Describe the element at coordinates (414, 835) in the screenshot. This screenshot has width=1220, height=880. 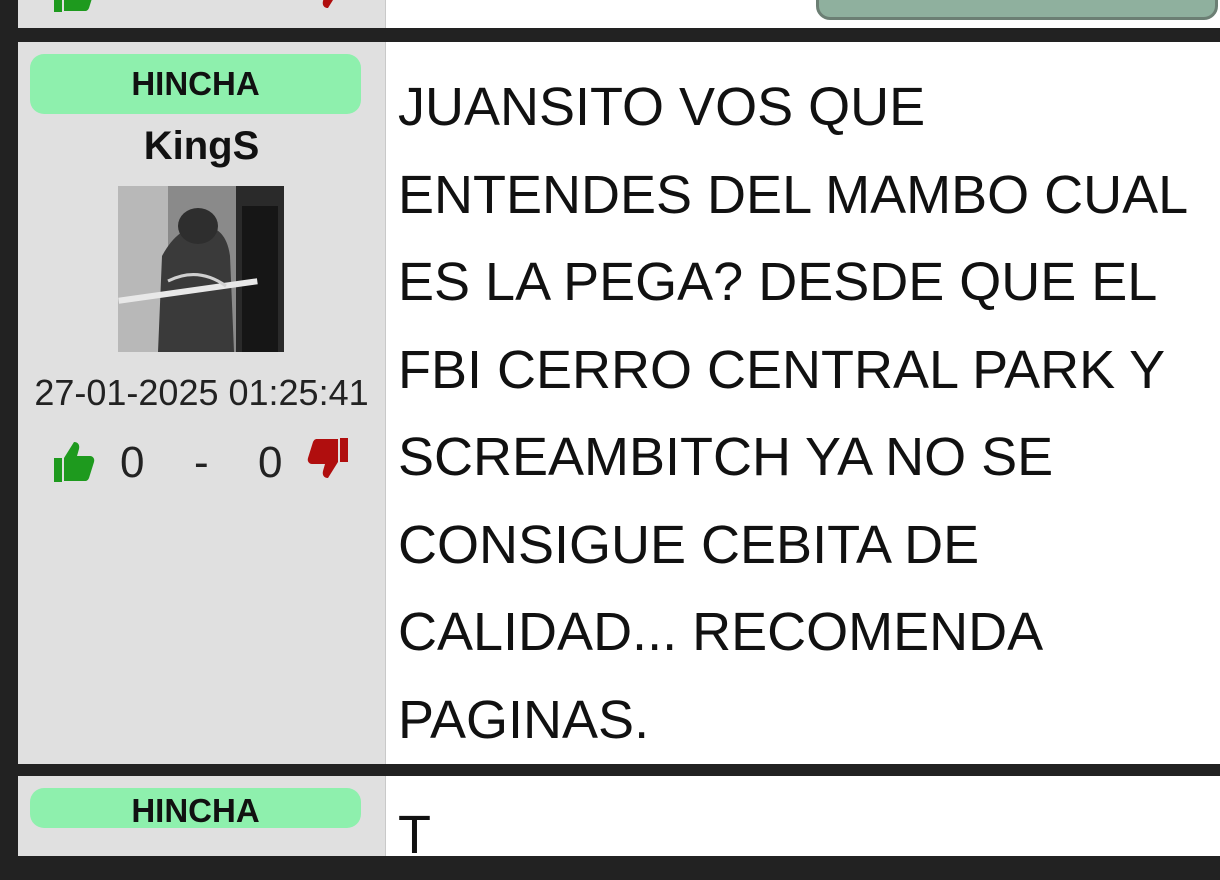
I see `post-body: T` at that location.